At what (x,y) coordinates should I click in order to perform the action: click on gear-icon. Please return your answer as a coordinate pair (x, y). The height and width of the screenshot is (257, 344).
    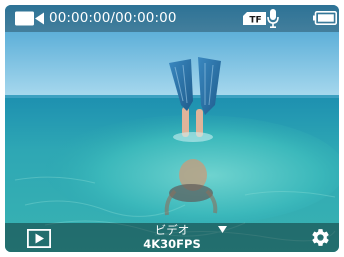
    Looking at the image, I should click on (320, 237).